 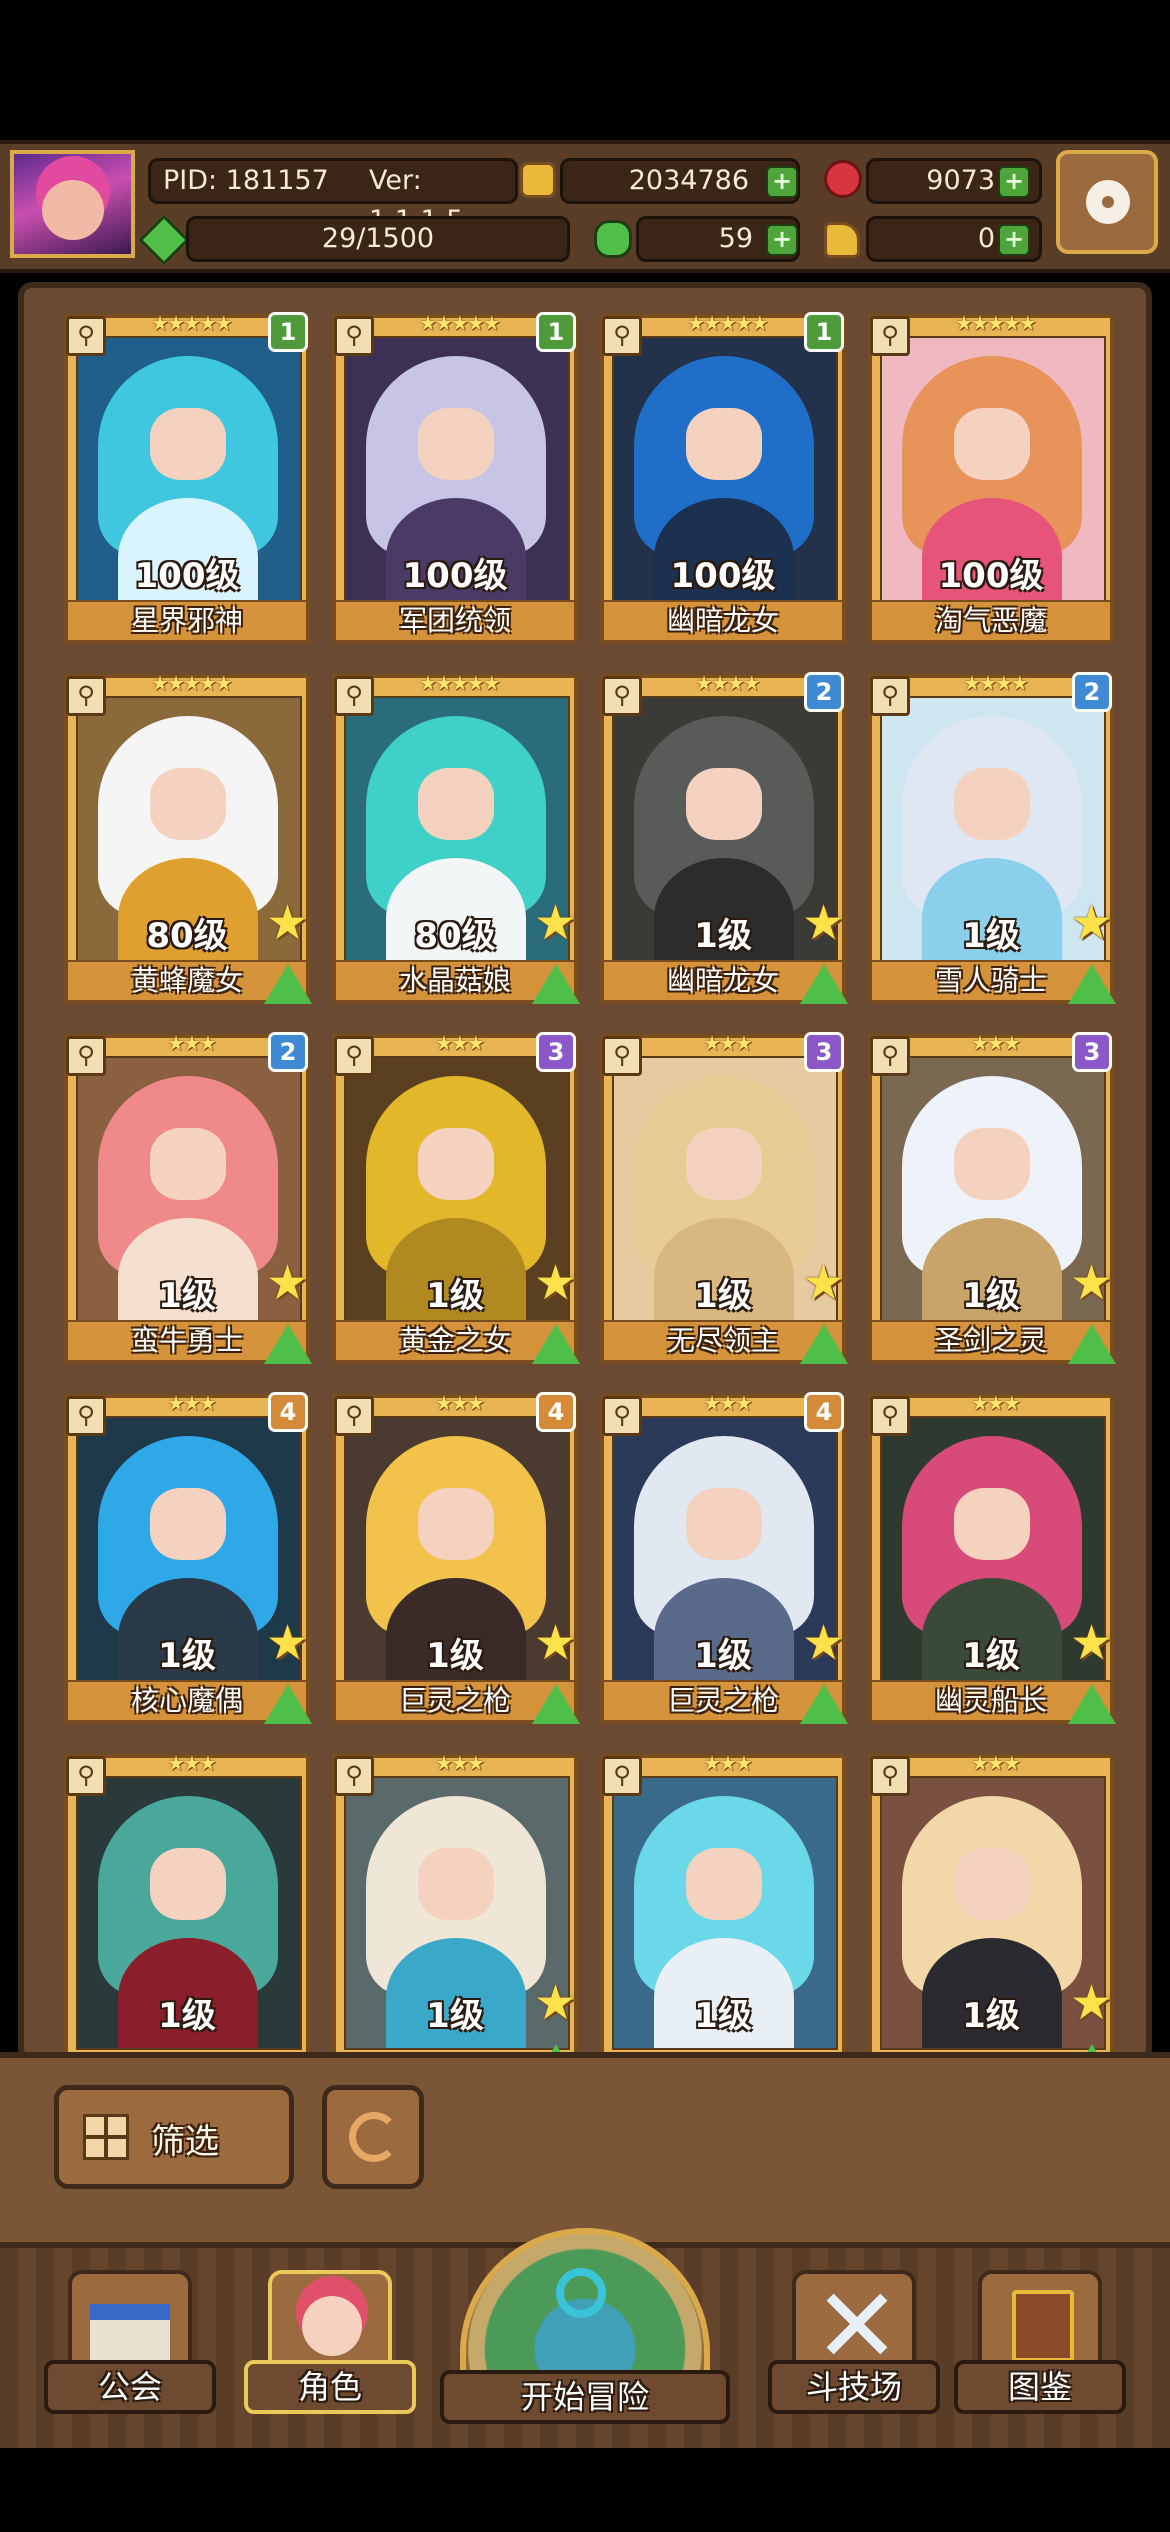 I want to click on character-card: ⚲ ★★★ 4 1级 核心魔偶 ★, so click(x=188, y=1557).